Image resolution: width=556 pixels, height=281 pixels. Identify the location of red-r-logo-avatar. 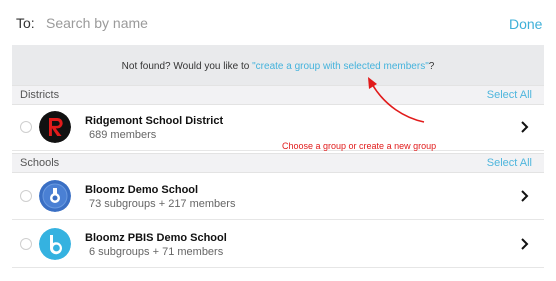
(55, 127).